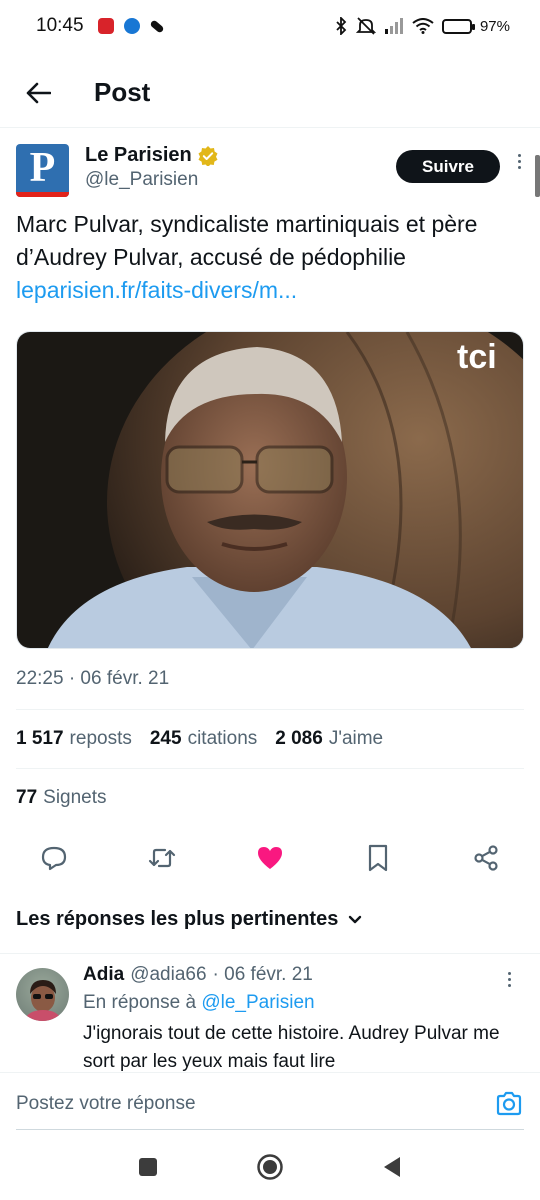  I want to click on reposts-stat: 1 517 reposts, so click(74, 739).